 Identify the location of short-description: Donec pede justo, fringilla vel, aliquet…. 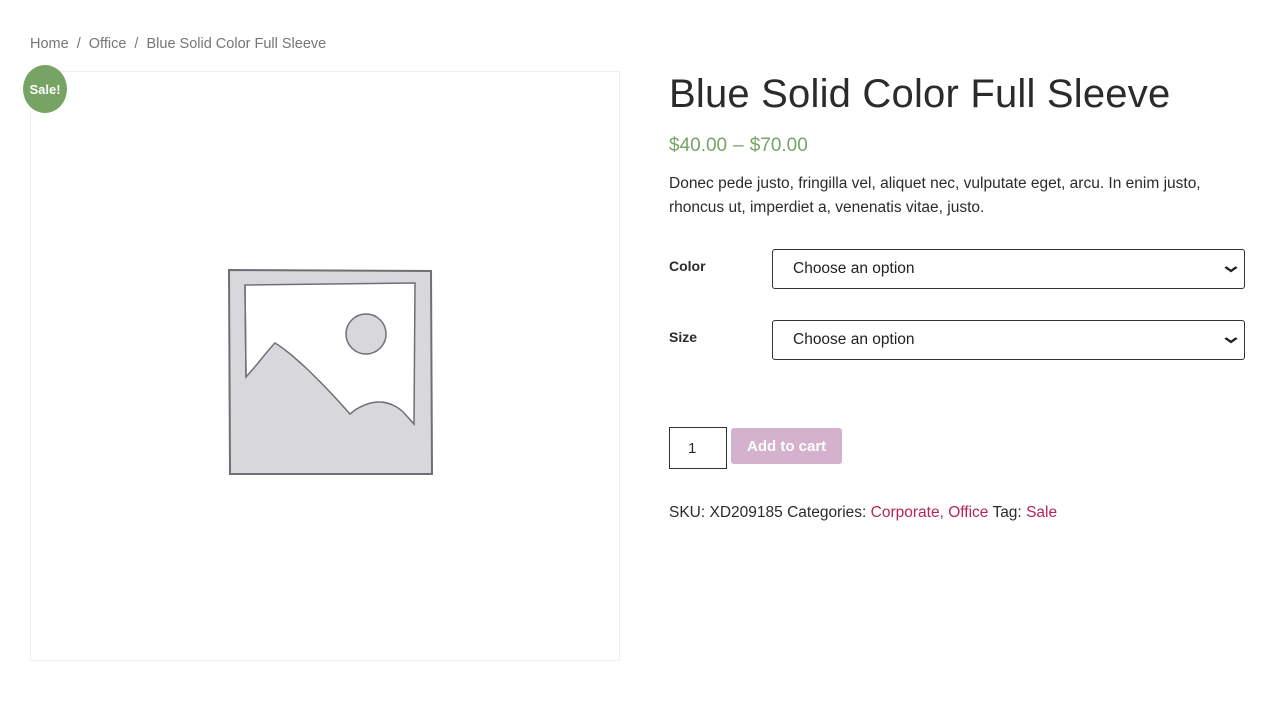
(935, 195).